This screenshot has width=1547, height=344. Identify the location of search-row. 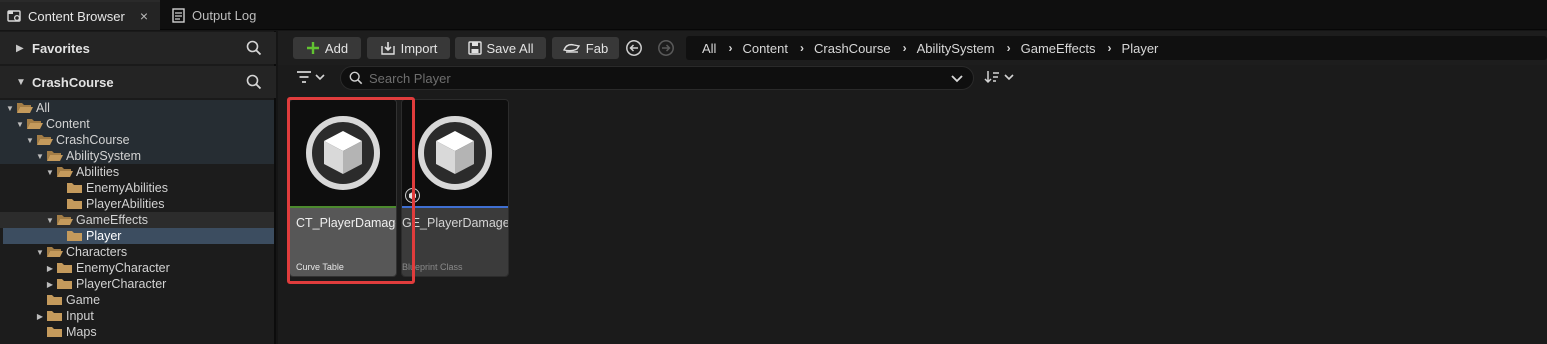
(912, 78).